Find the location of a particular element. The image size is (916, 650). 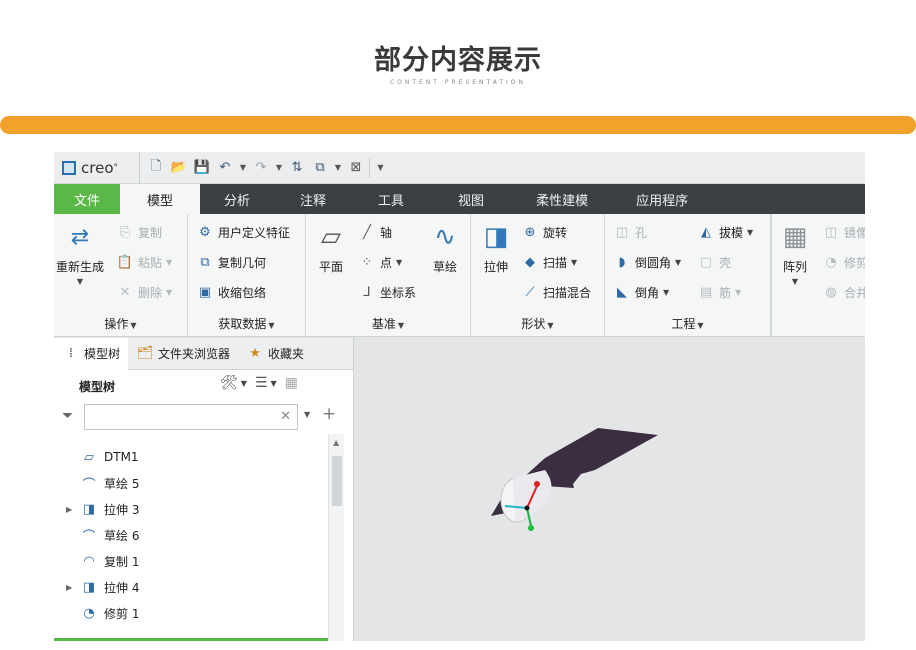

filter-dropdown-icon: ▼ is located at coordinates (307, 414).